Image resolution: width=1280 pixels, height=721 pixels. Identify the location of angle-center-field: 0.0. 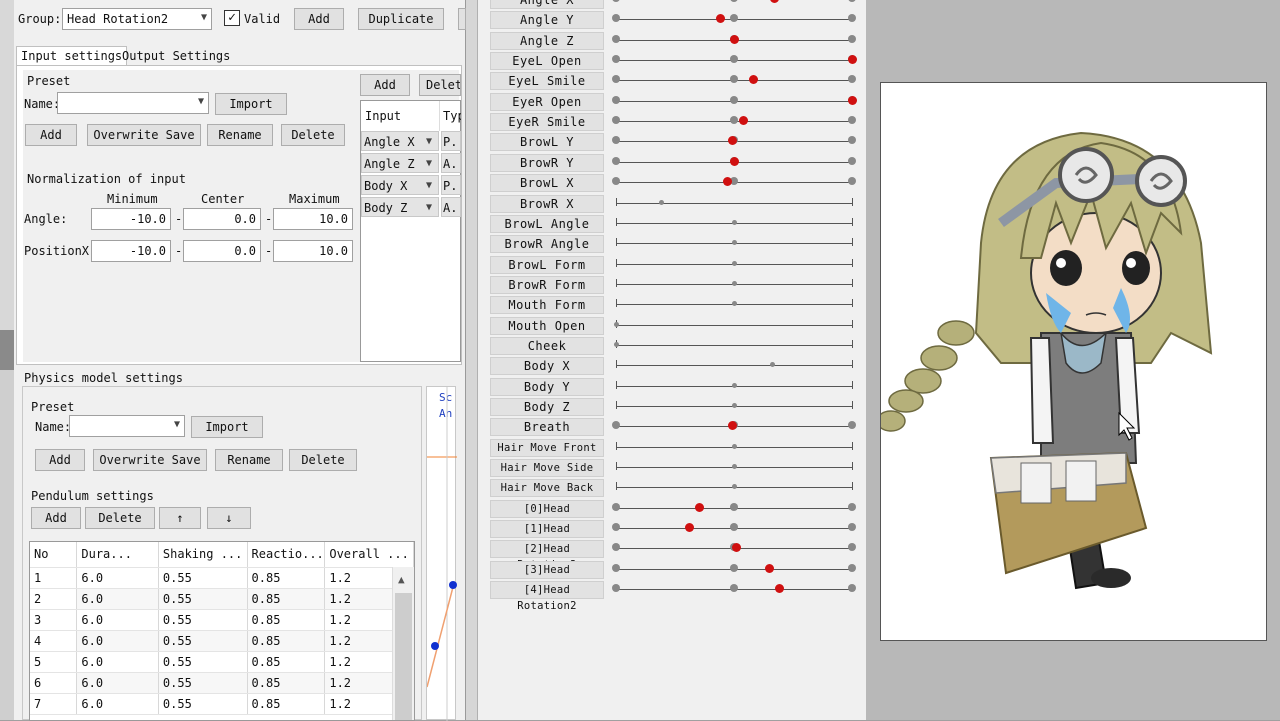
(222, 219).